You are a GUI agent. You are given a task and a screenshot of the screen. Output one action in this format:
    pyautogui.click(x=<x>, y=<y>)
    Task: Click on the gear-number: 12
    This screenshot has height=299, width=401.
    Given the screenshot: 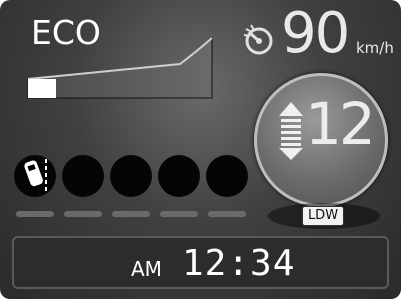 What is the action you would take?
    pyautogui.click(x=340, y=124)
    